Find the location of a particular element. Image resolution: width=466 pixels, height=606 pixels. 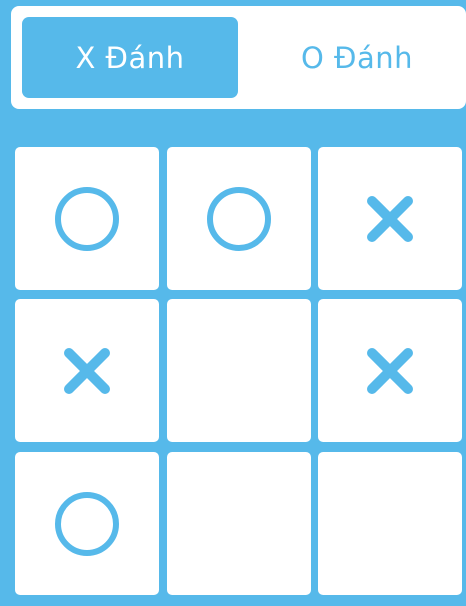

x-turn-label: X Đánh is located at coordinates (130, 57).